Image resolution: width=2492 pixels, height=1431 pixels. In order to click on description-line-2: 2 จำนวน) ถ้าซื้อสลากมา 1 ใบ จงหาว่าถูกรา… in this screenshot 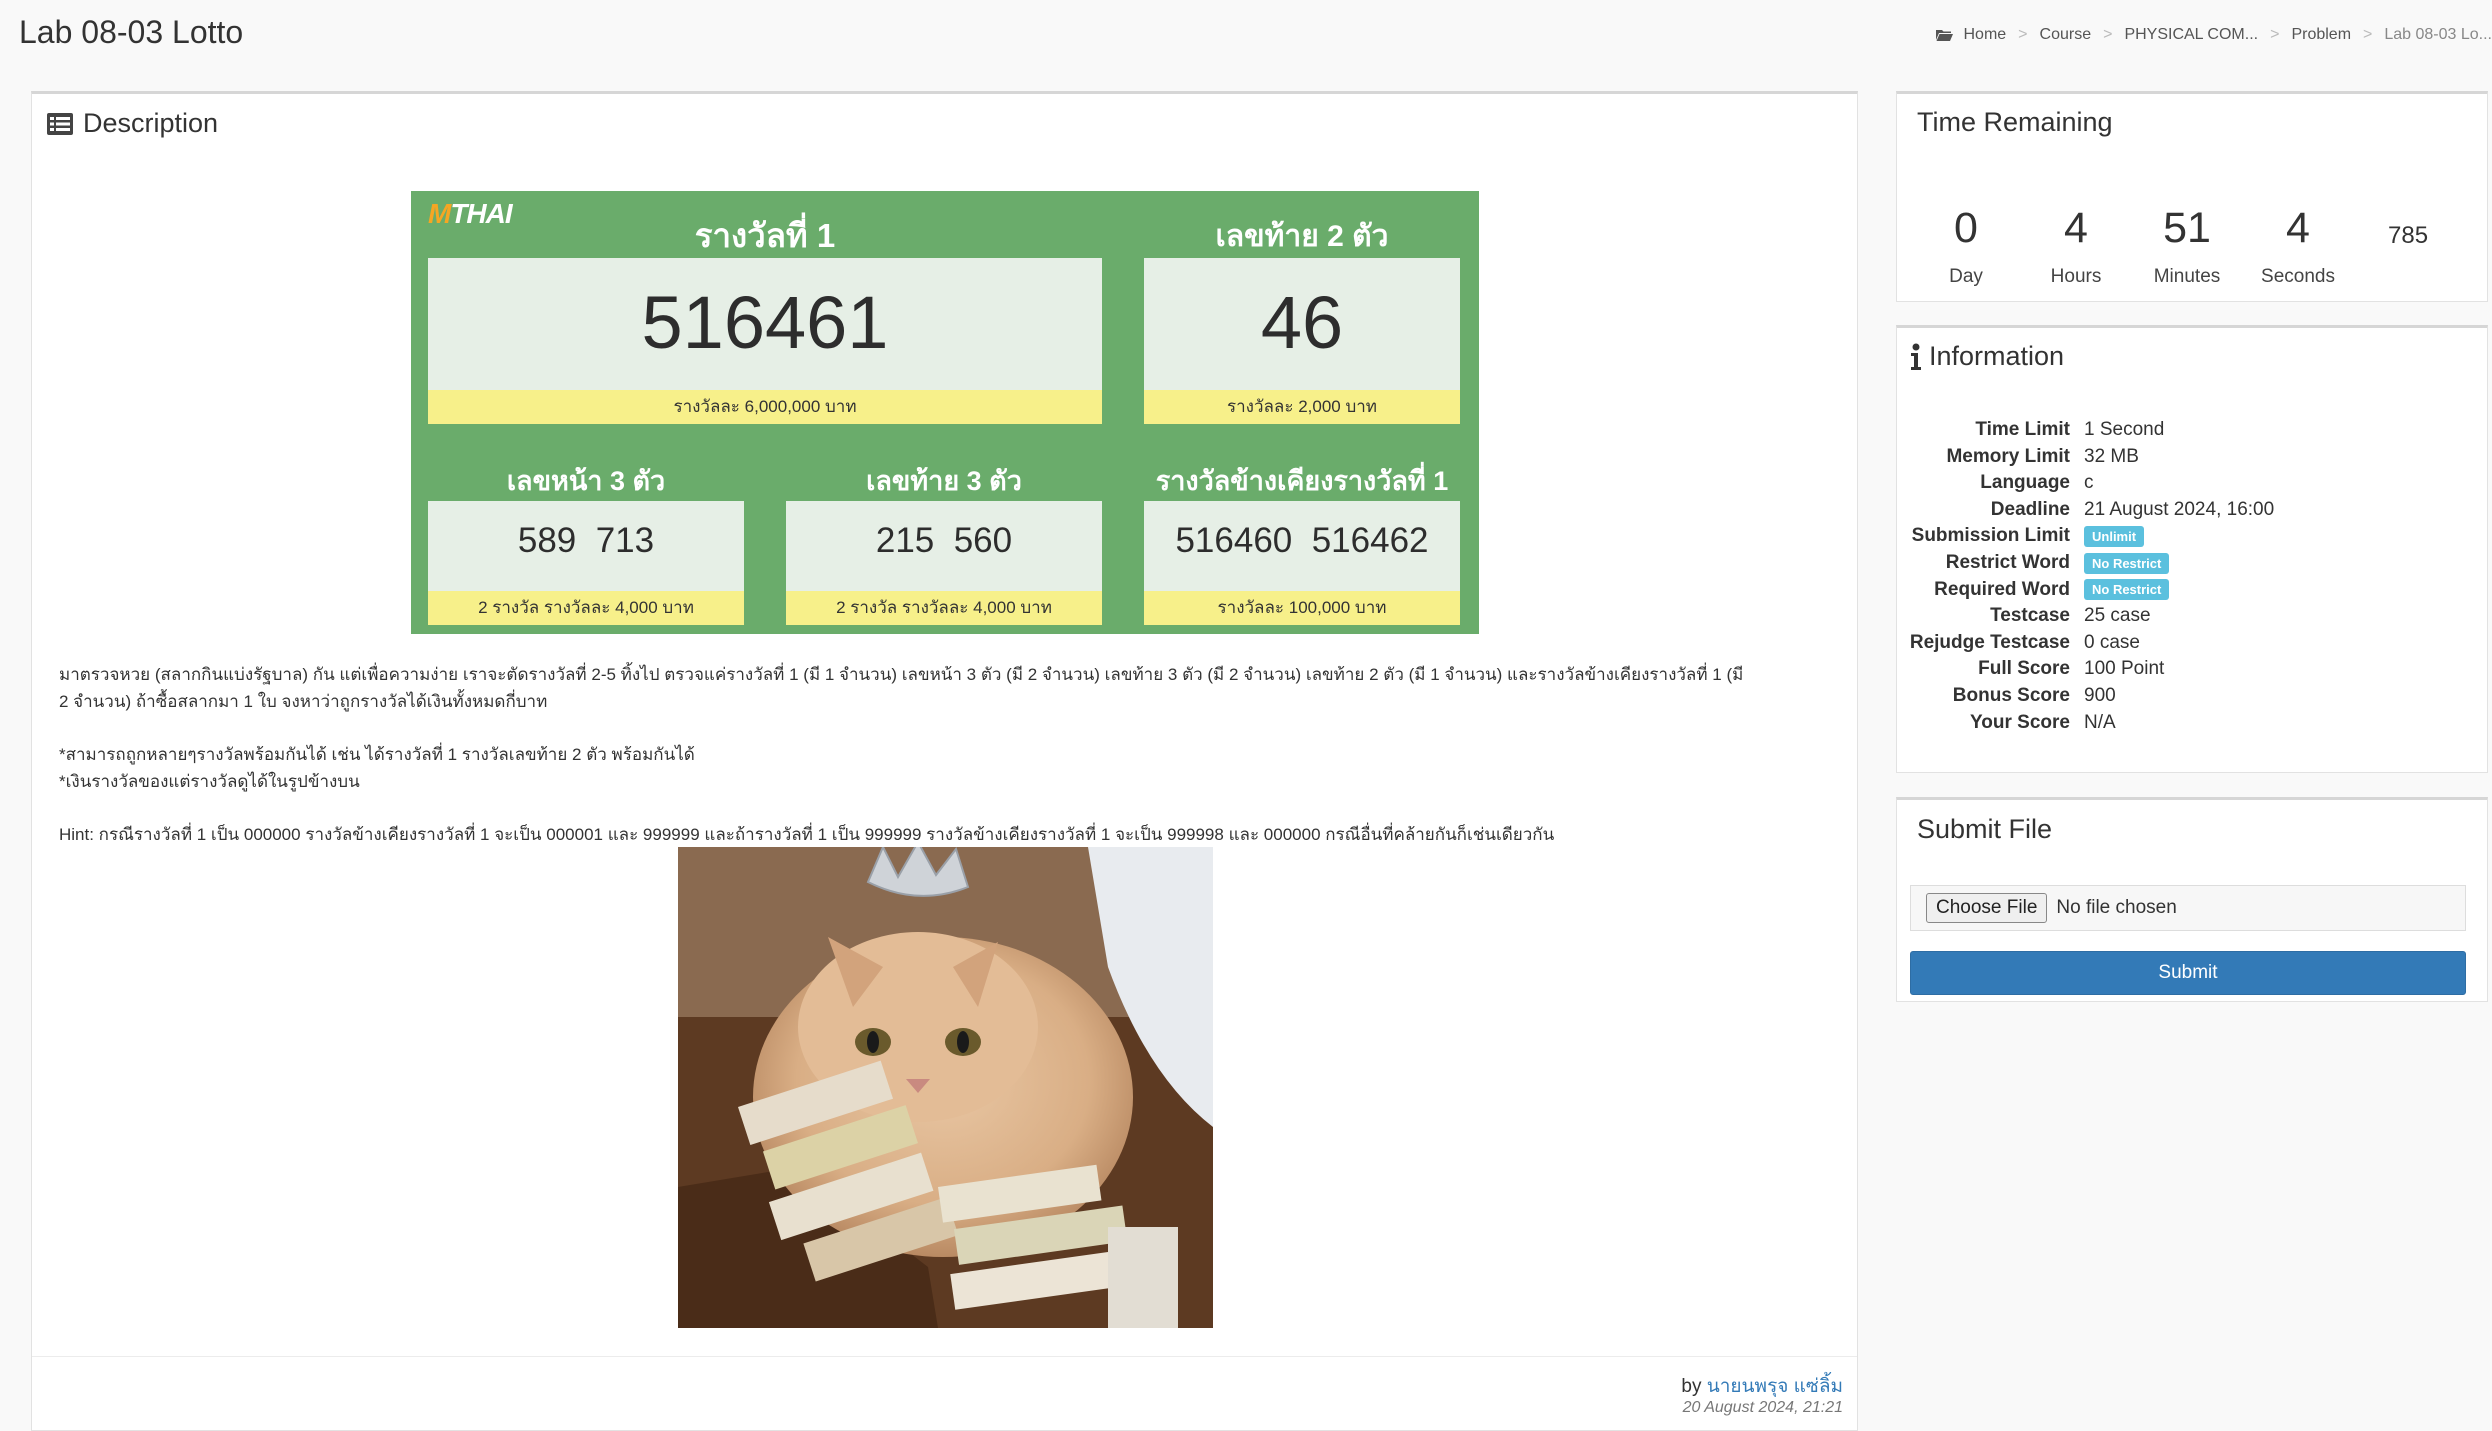, I will do `click(303, 701)`.